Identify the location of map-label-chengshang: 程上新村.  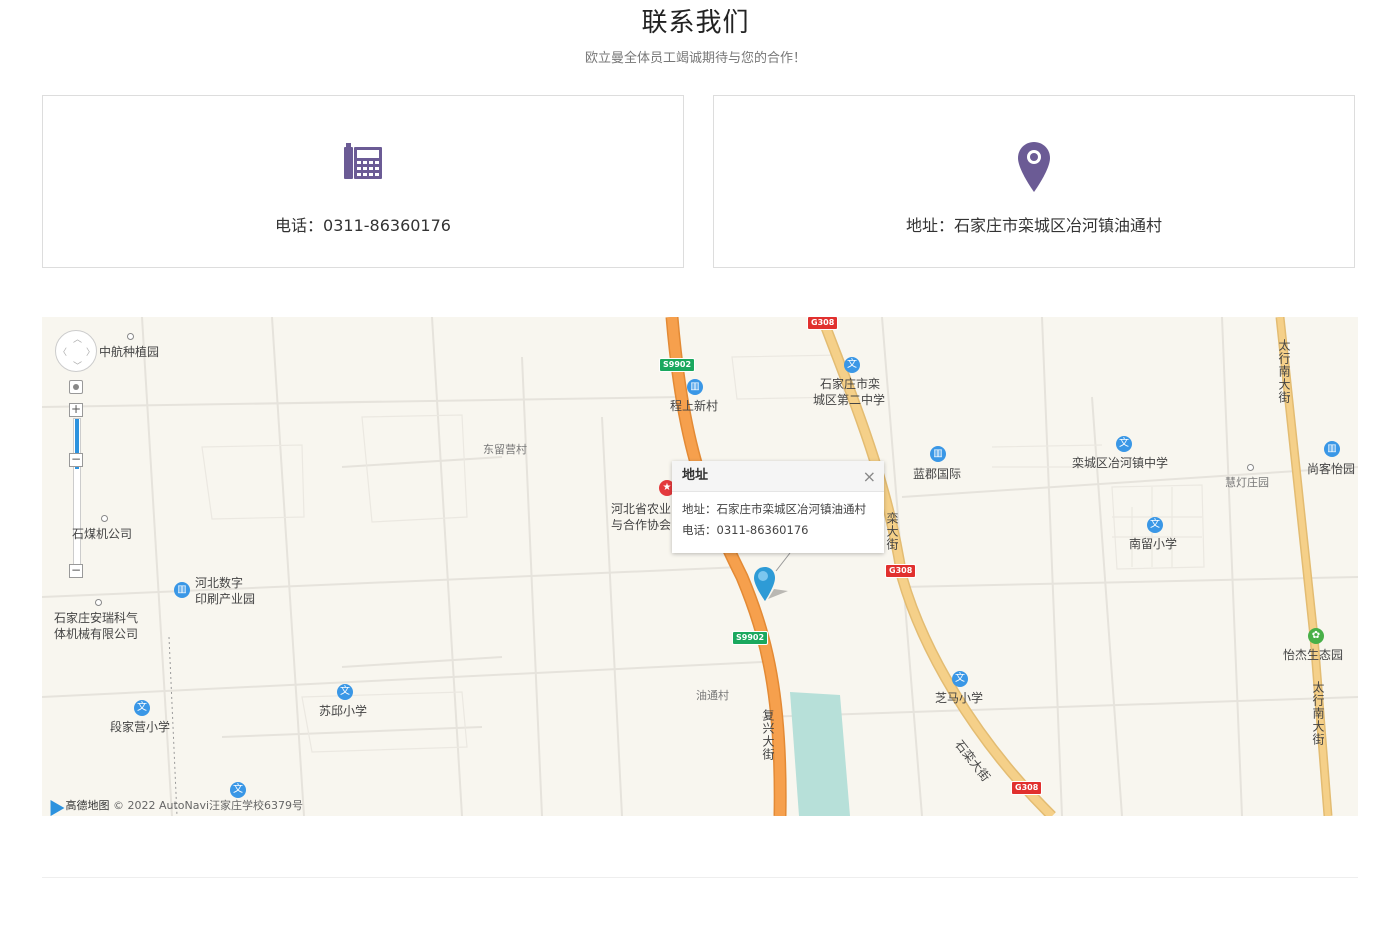
(694, 406).